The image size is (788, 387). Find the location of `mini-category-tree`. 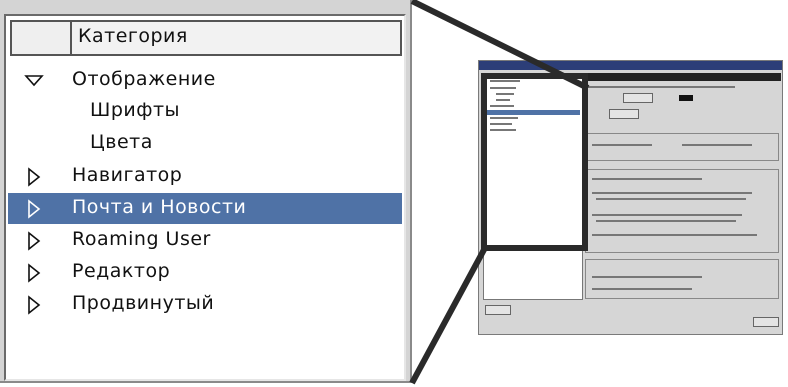

mini-category-tree is located at coordinates (533, 186).